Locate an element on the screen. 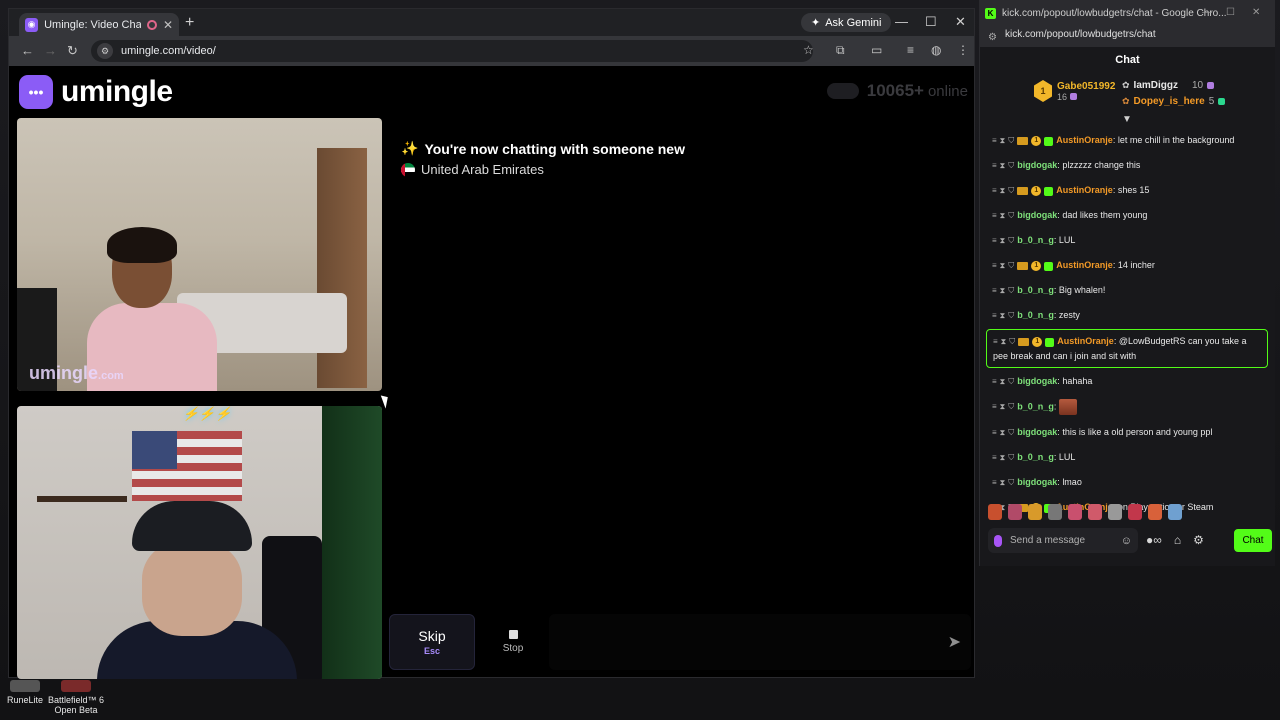 This screenshot has height=720, width=1280. watermark-text: umingle is located at coordinates (64, 373).